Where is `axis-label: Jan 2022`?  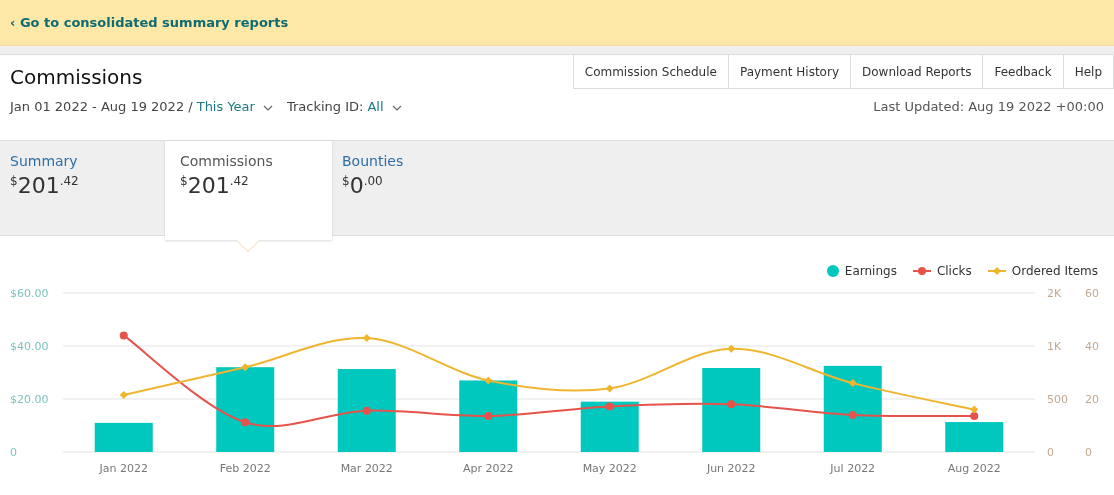
axis-label: Jan 2022 is located at coordinates (123, 468).